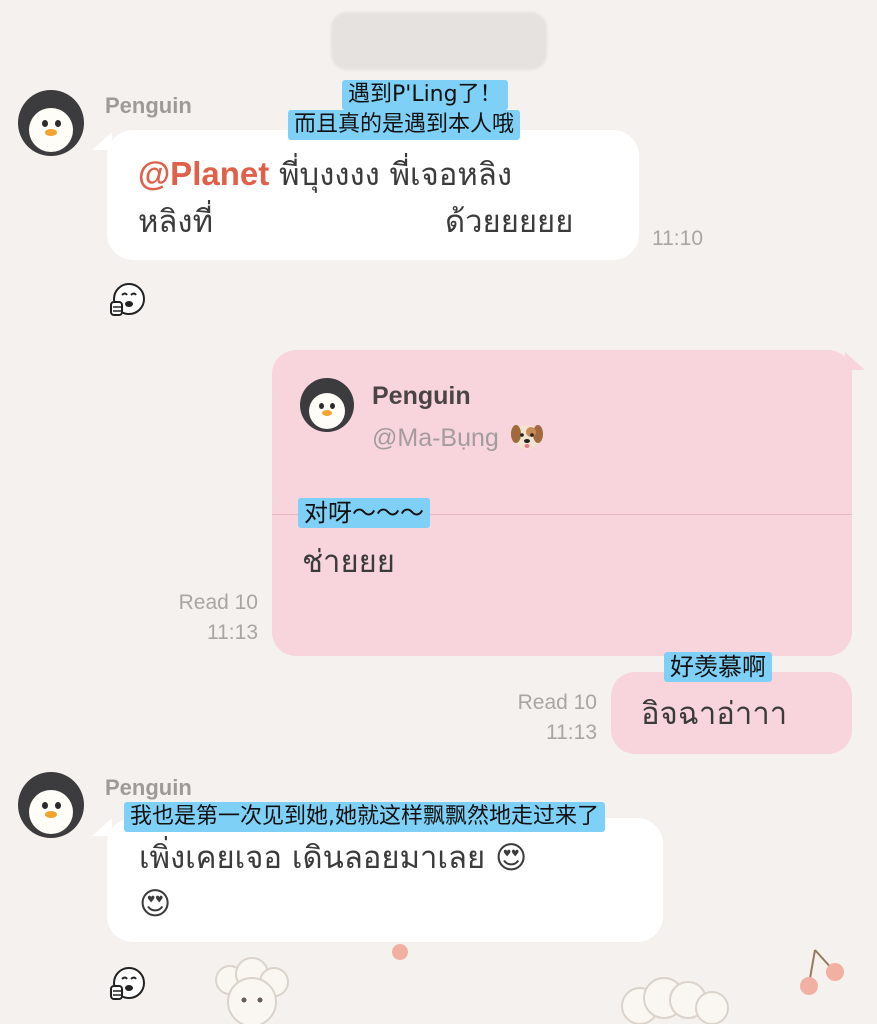 This screenshot has height=1024, width=877. What do you see at coordinates (855, 361) in the screenshot?
I see `bubble-tail` at bounding box center [855, 361].